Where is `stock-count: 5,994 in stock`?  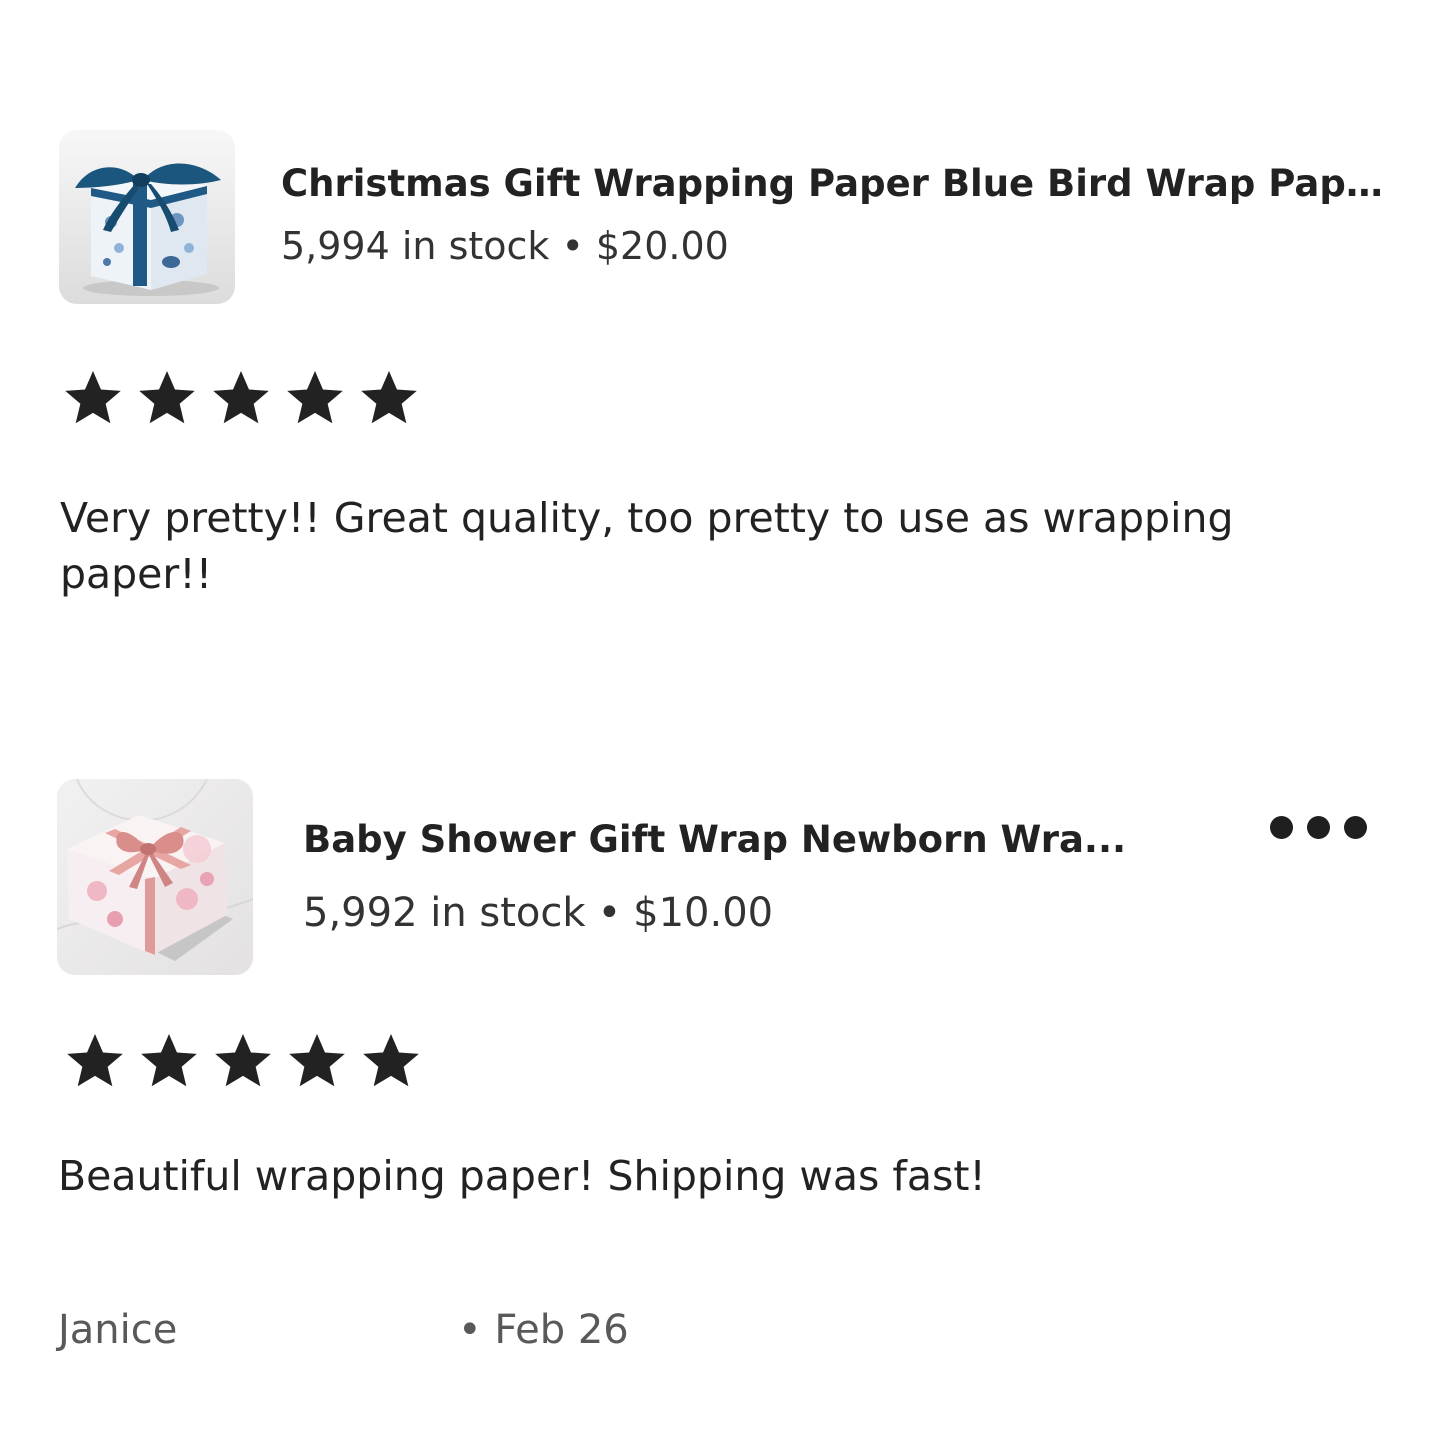 stock-count: 5,994 in stock is located at coordinates (415, 246).